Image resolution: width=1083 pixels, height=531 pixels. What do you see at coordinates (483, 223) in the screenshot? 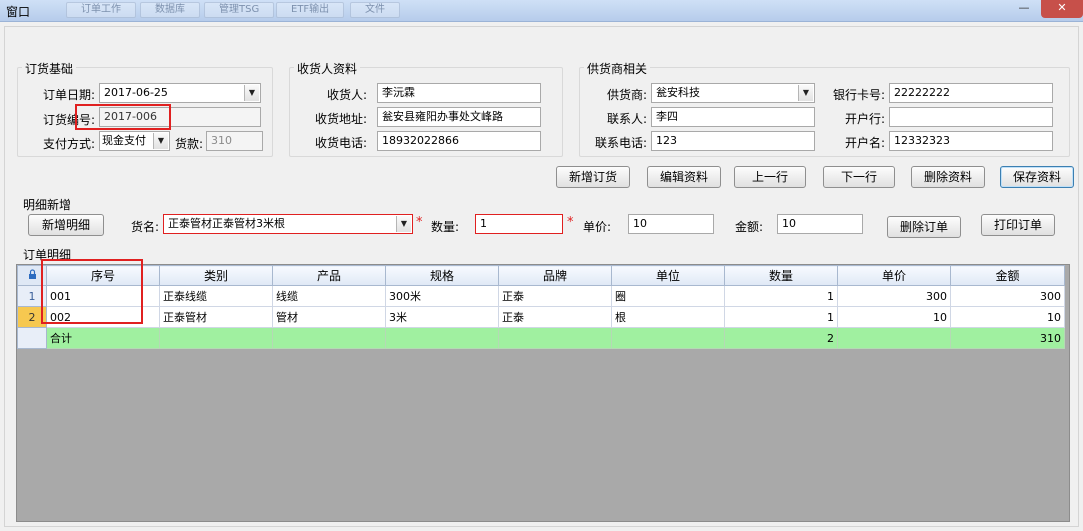
I see `qty-value: 1` at bounding box center [483, 223].